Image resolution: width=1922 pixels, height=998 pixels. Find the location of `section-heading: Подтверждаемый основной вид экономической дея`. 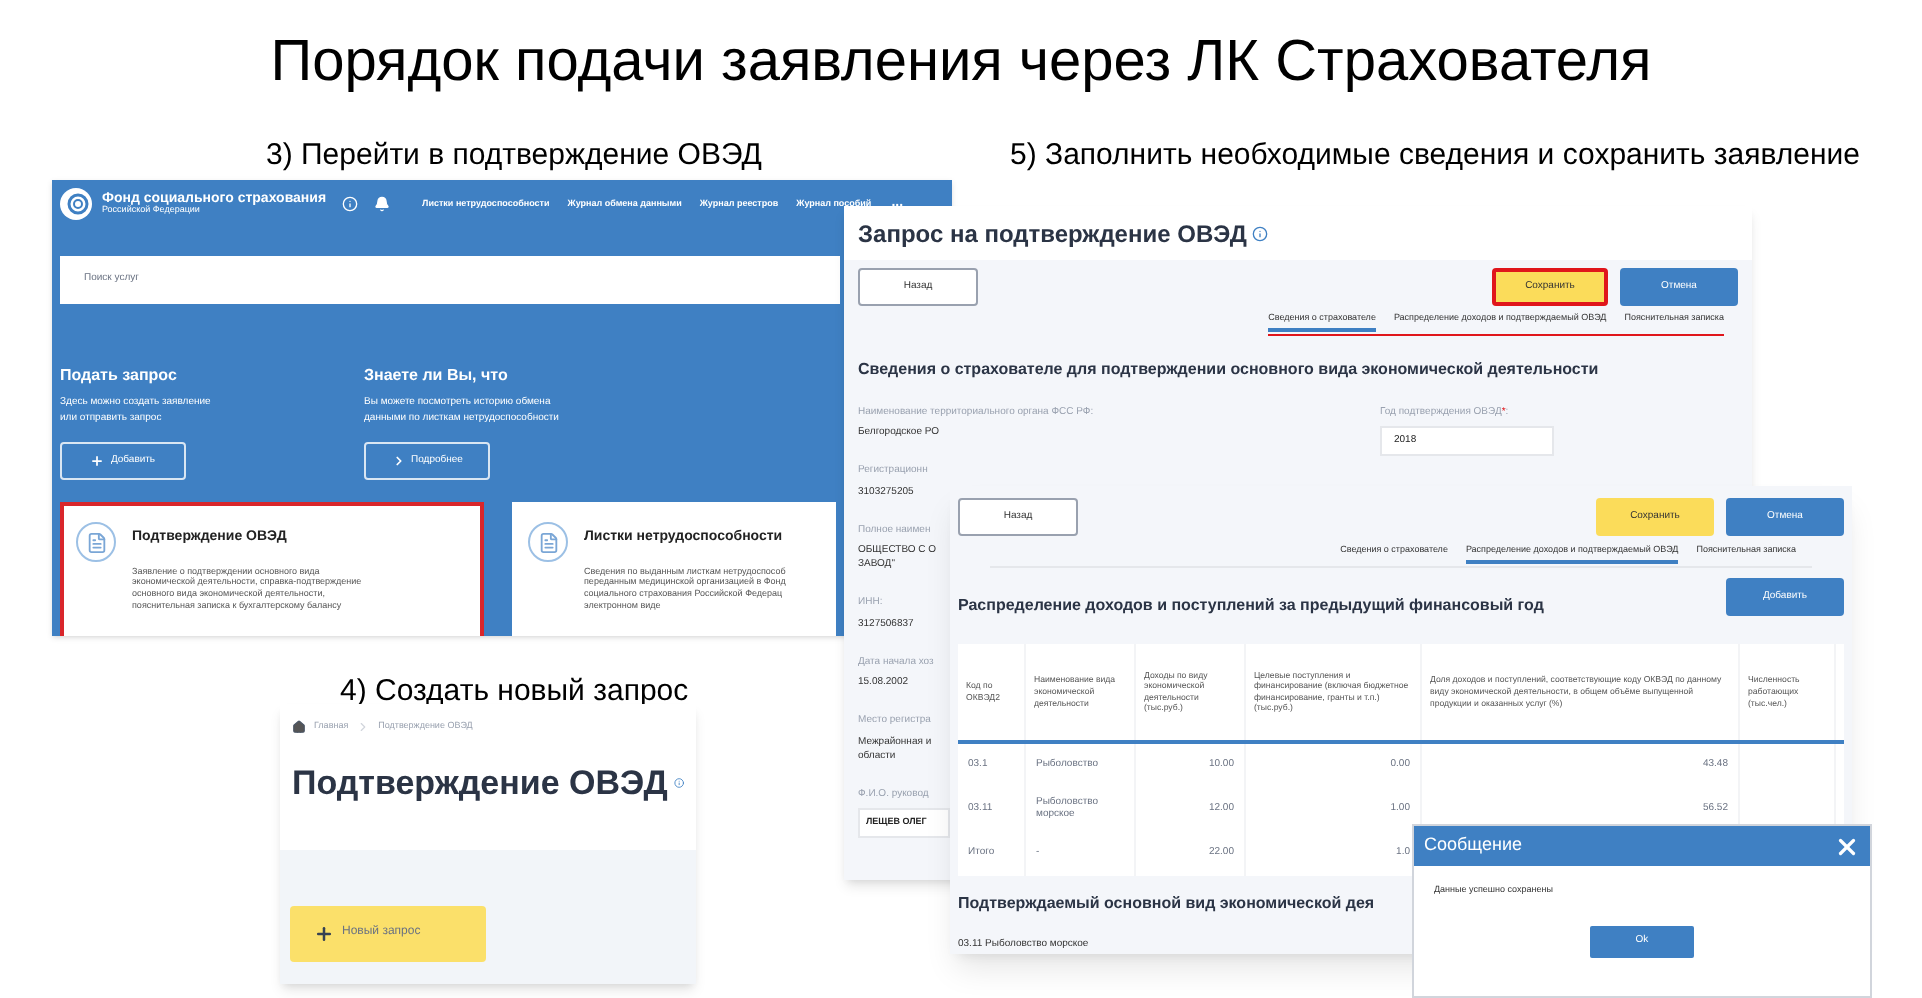

section-heading: Подтверждаемый основной вид экономической дея is located at coordinates (1166, 903).